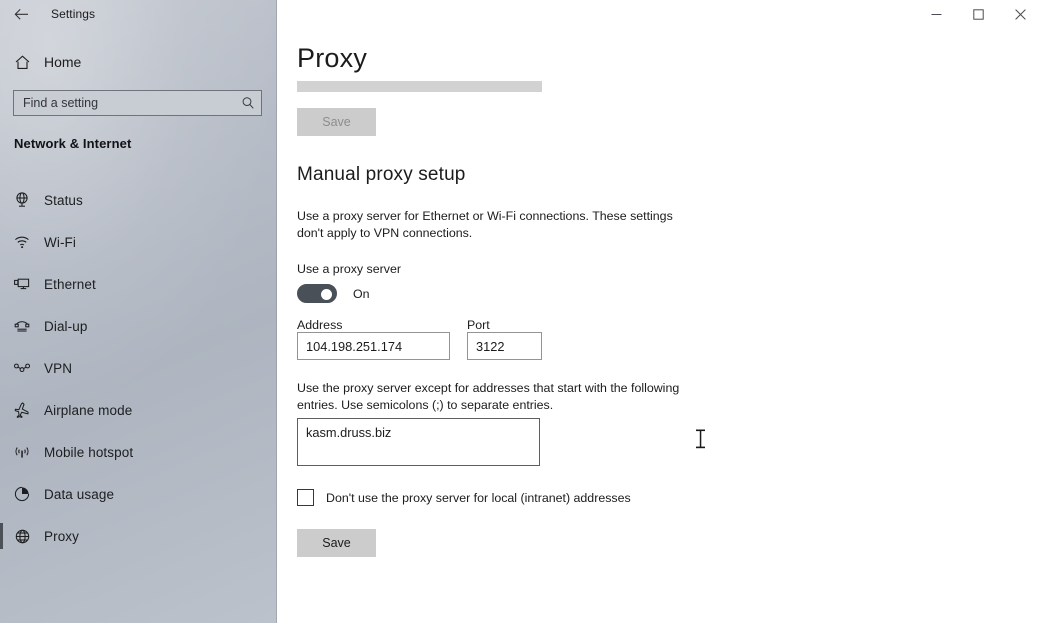 This screenshot has height=623, width=1041. I want to click on sidebar-home-label: Home, so click(63, 62).